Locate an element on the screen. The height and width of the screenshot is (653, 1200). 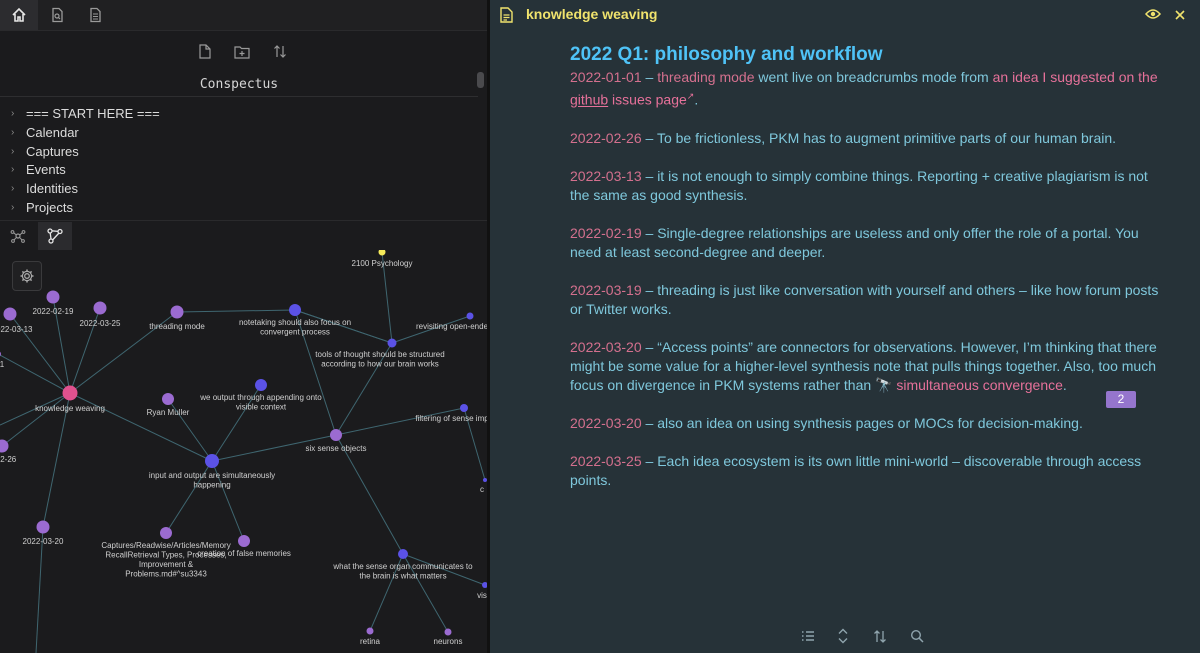
graph-node-label: filtering of sense imp is located at coordinates (451, 418).